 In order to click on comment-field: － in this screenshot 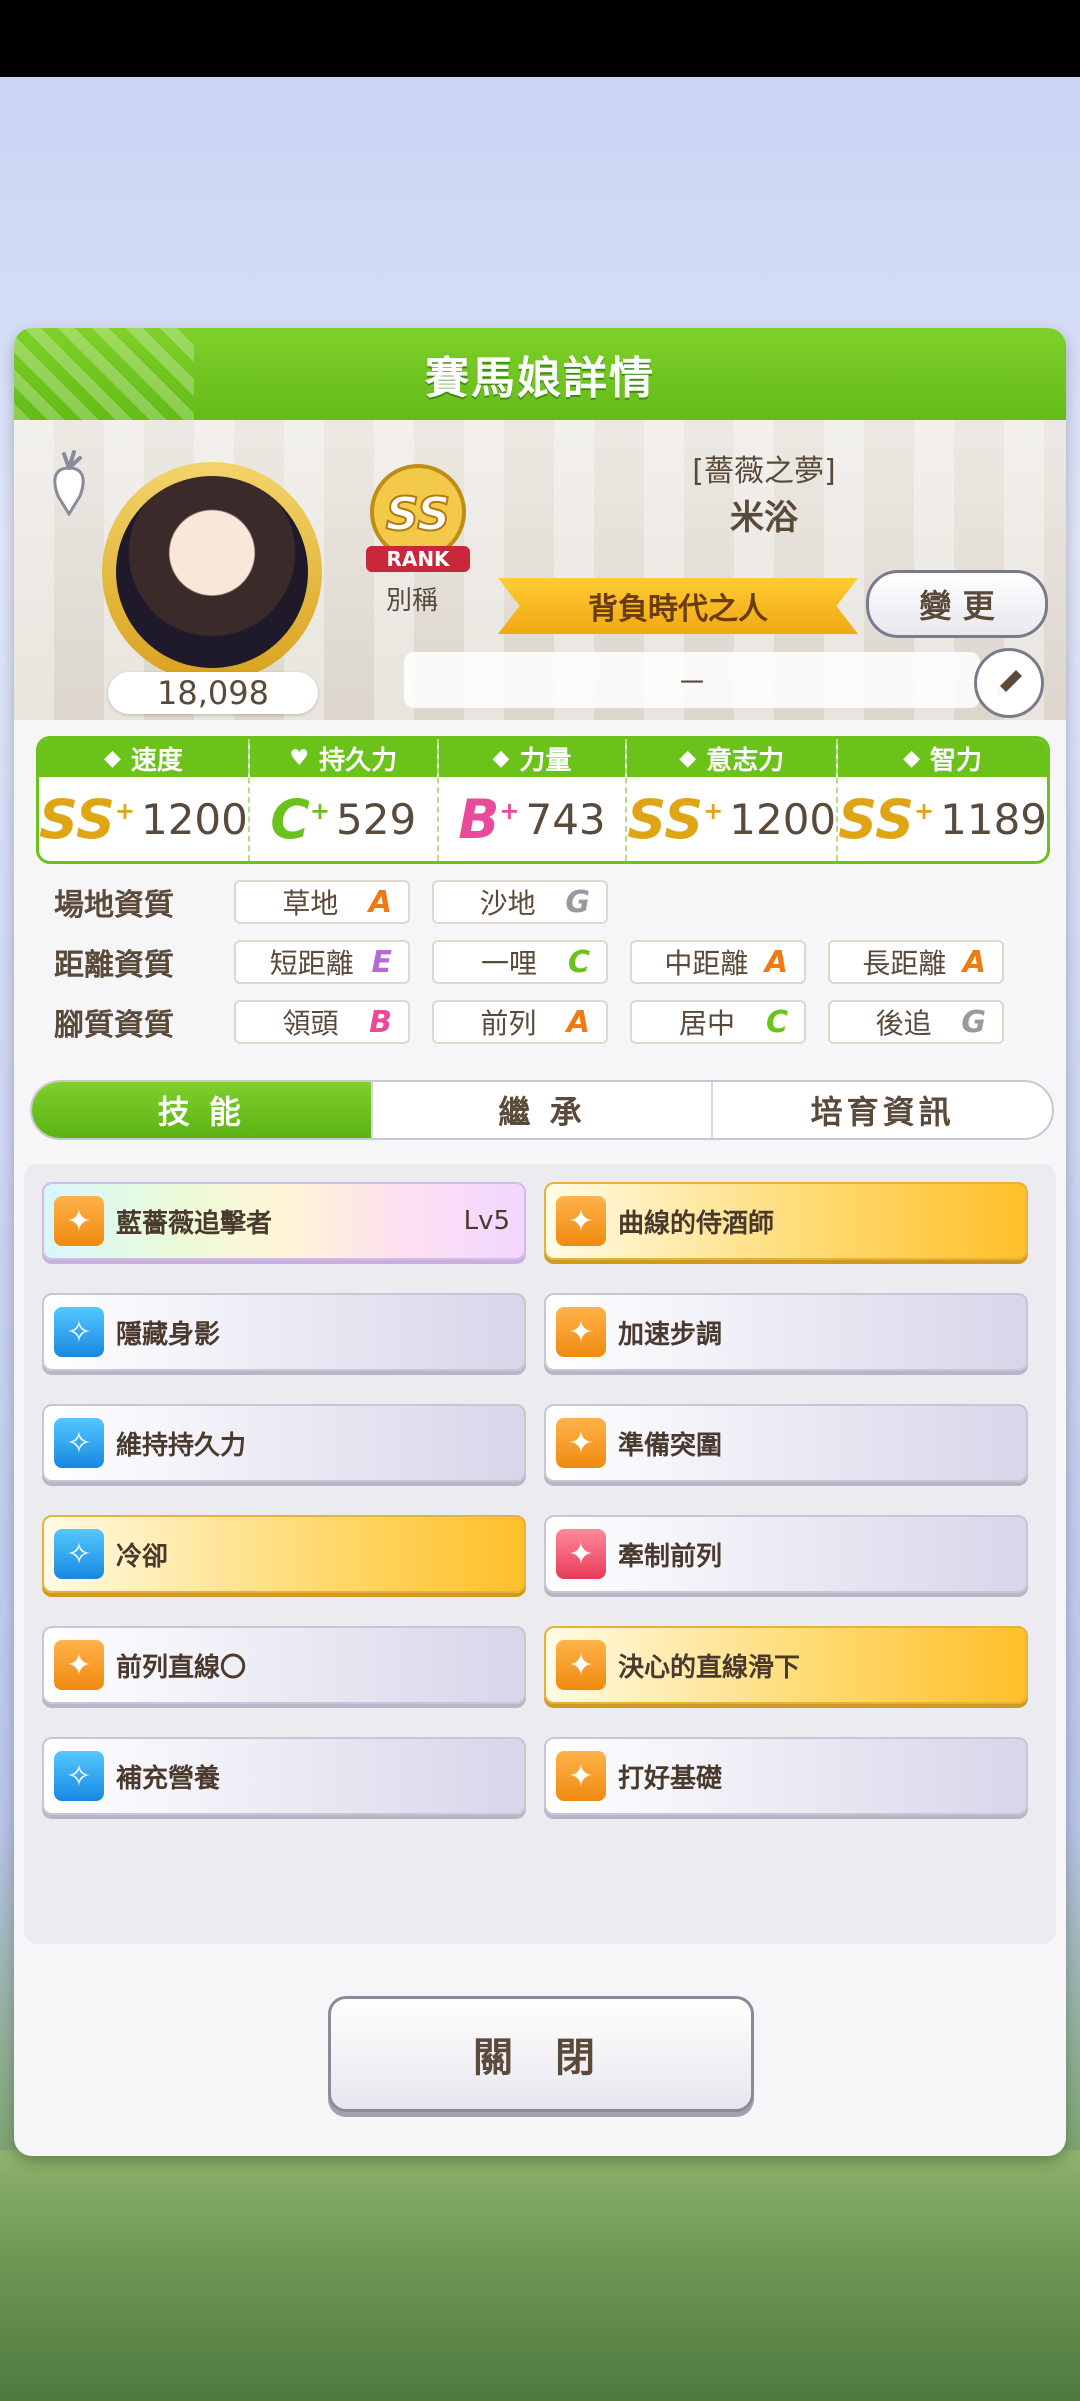, I will do `click(692, 680)`.